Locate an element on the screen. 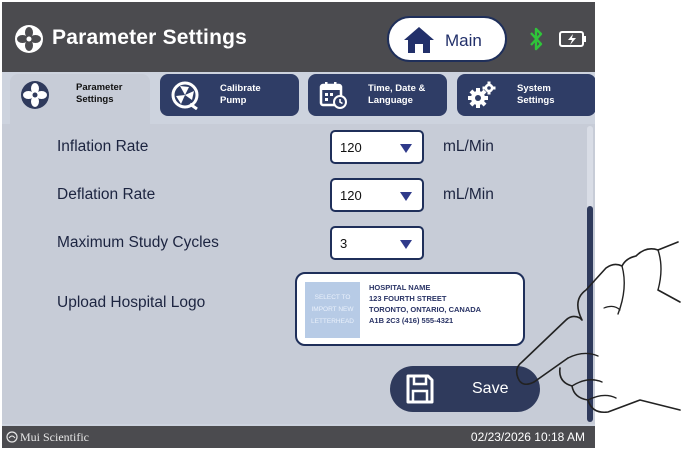 Image resolution: width=685 pixels, height=449 pixels. tab-system-settings: System Settings is located at coordinates (526, 95).